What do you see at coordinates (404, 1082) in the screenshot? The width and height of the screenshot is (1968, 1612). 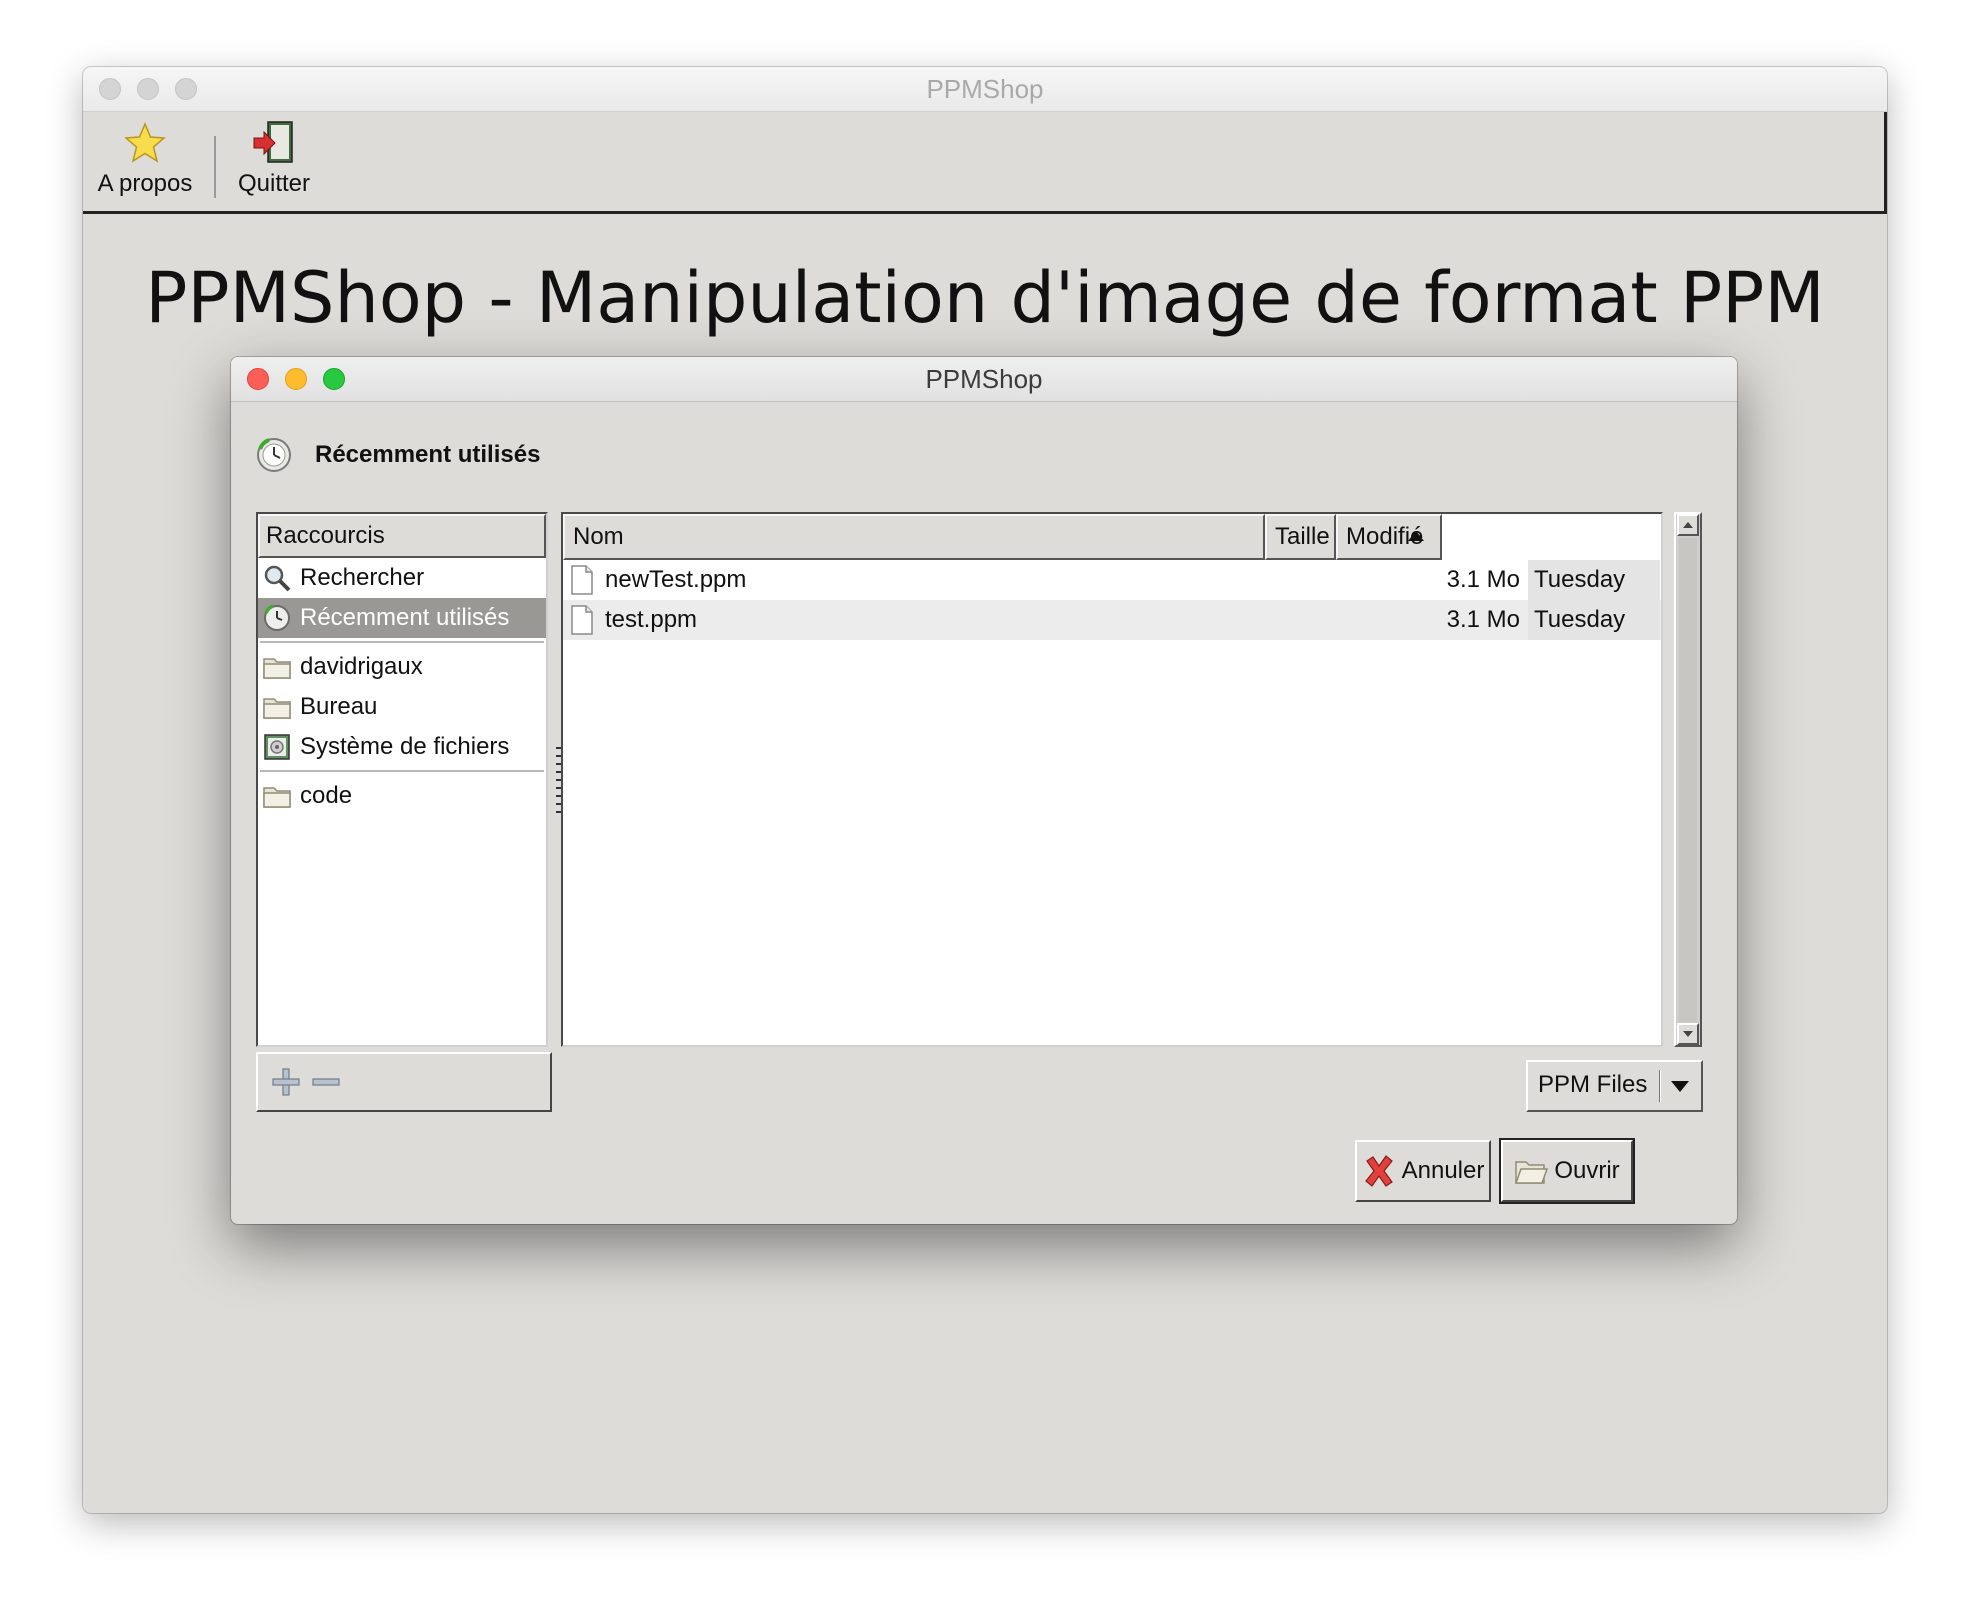 I see `shortcut-actions` at bounding box center [404, 1082].